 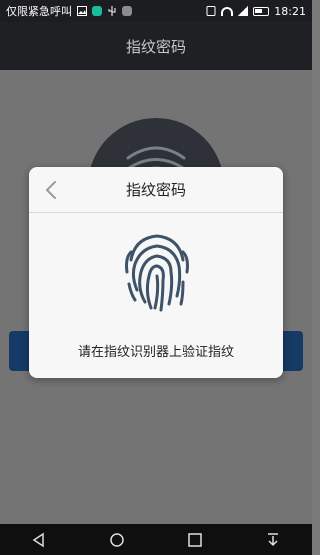 I want to click on carrier-text: 仅限紧急呼叫, so click(x=39, y=11).